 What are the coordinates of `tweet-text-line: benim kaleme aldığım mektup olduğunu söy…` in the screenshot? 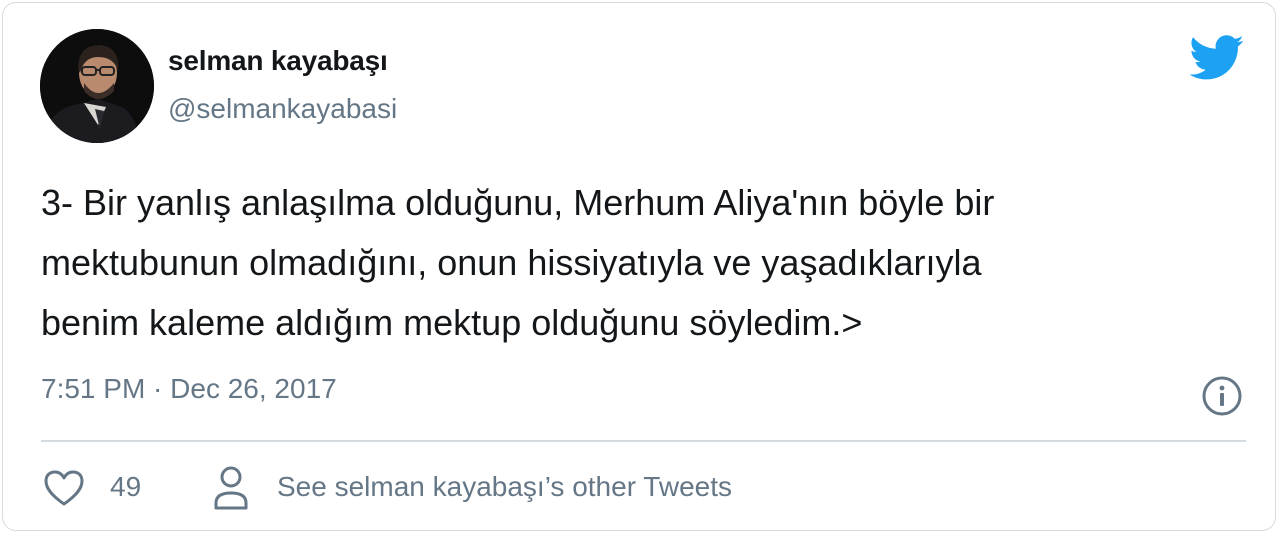 It's located at (452, 322).